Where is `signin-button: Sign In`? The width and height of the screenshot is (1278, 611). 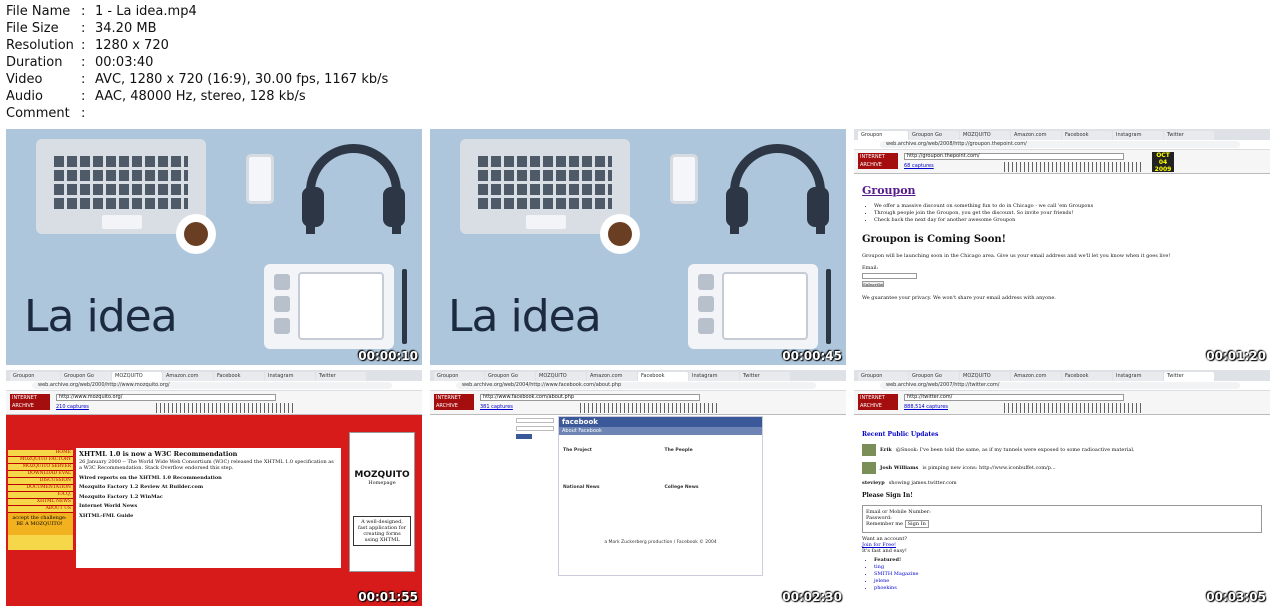
signin-button: Sign In is located at coordinates (916, 524).